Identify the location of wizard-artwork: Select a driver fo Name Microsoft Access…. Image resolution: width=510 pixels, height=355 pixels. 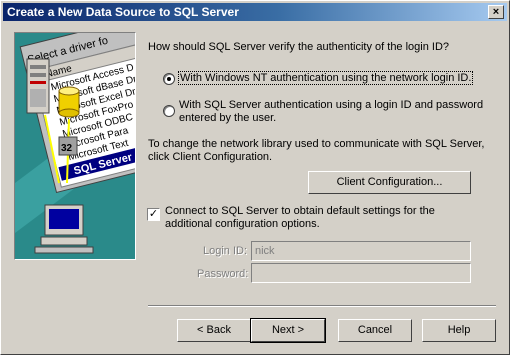
(75, 146).